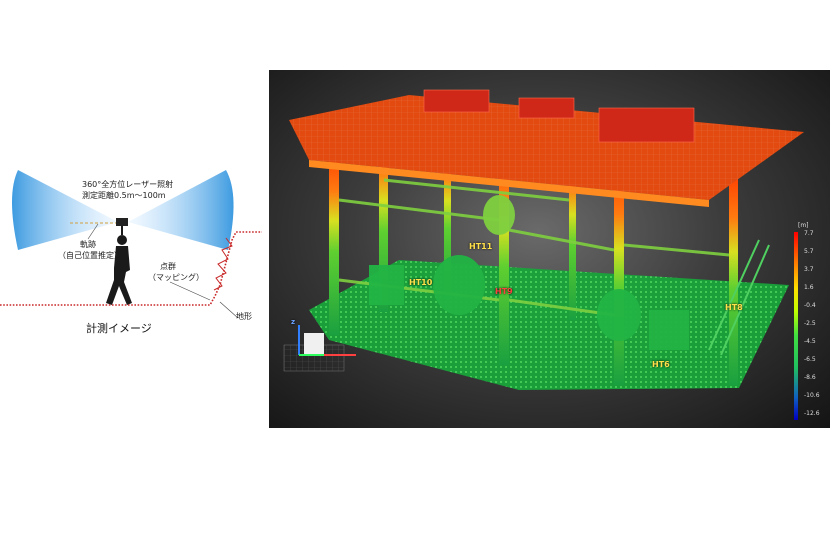 The height and width of the screenshot is (540, 840). I want to click on scale-tick: 7.7, so click(809, 233).